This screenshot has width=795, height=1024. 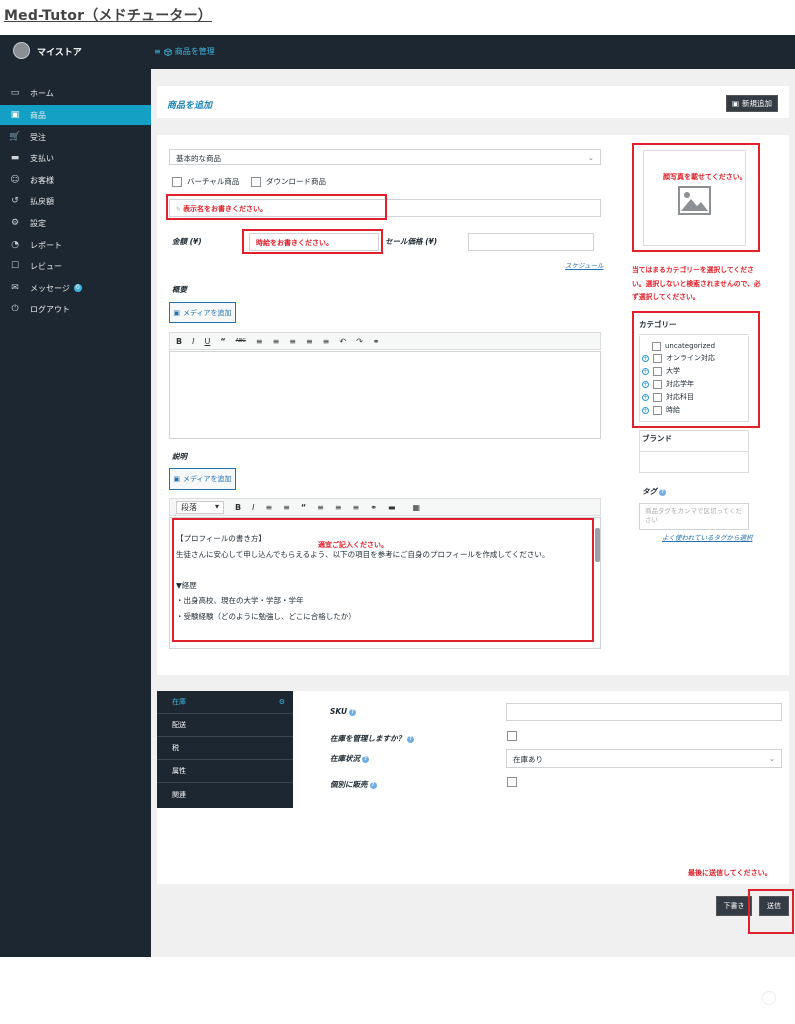 What do you see at coordinates (683, 346) in the screenshot?
I see `category-item: uncategorized` at bounding box center [683, 346].